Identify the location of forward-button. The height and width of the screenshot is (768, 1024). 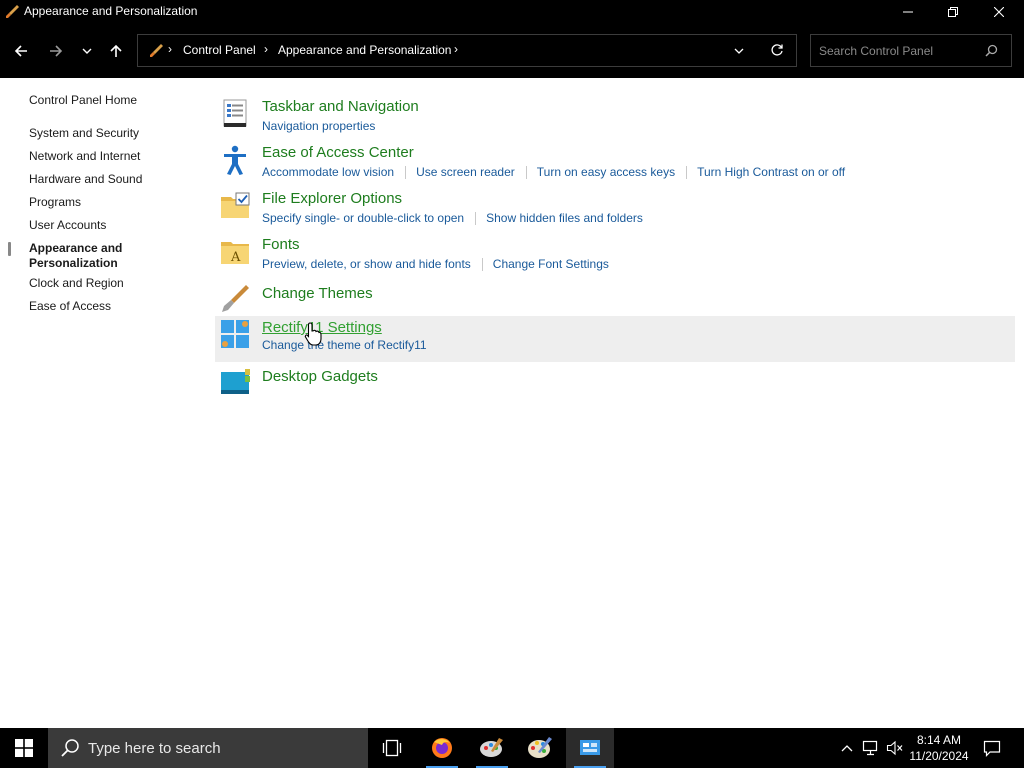
(56, 51).